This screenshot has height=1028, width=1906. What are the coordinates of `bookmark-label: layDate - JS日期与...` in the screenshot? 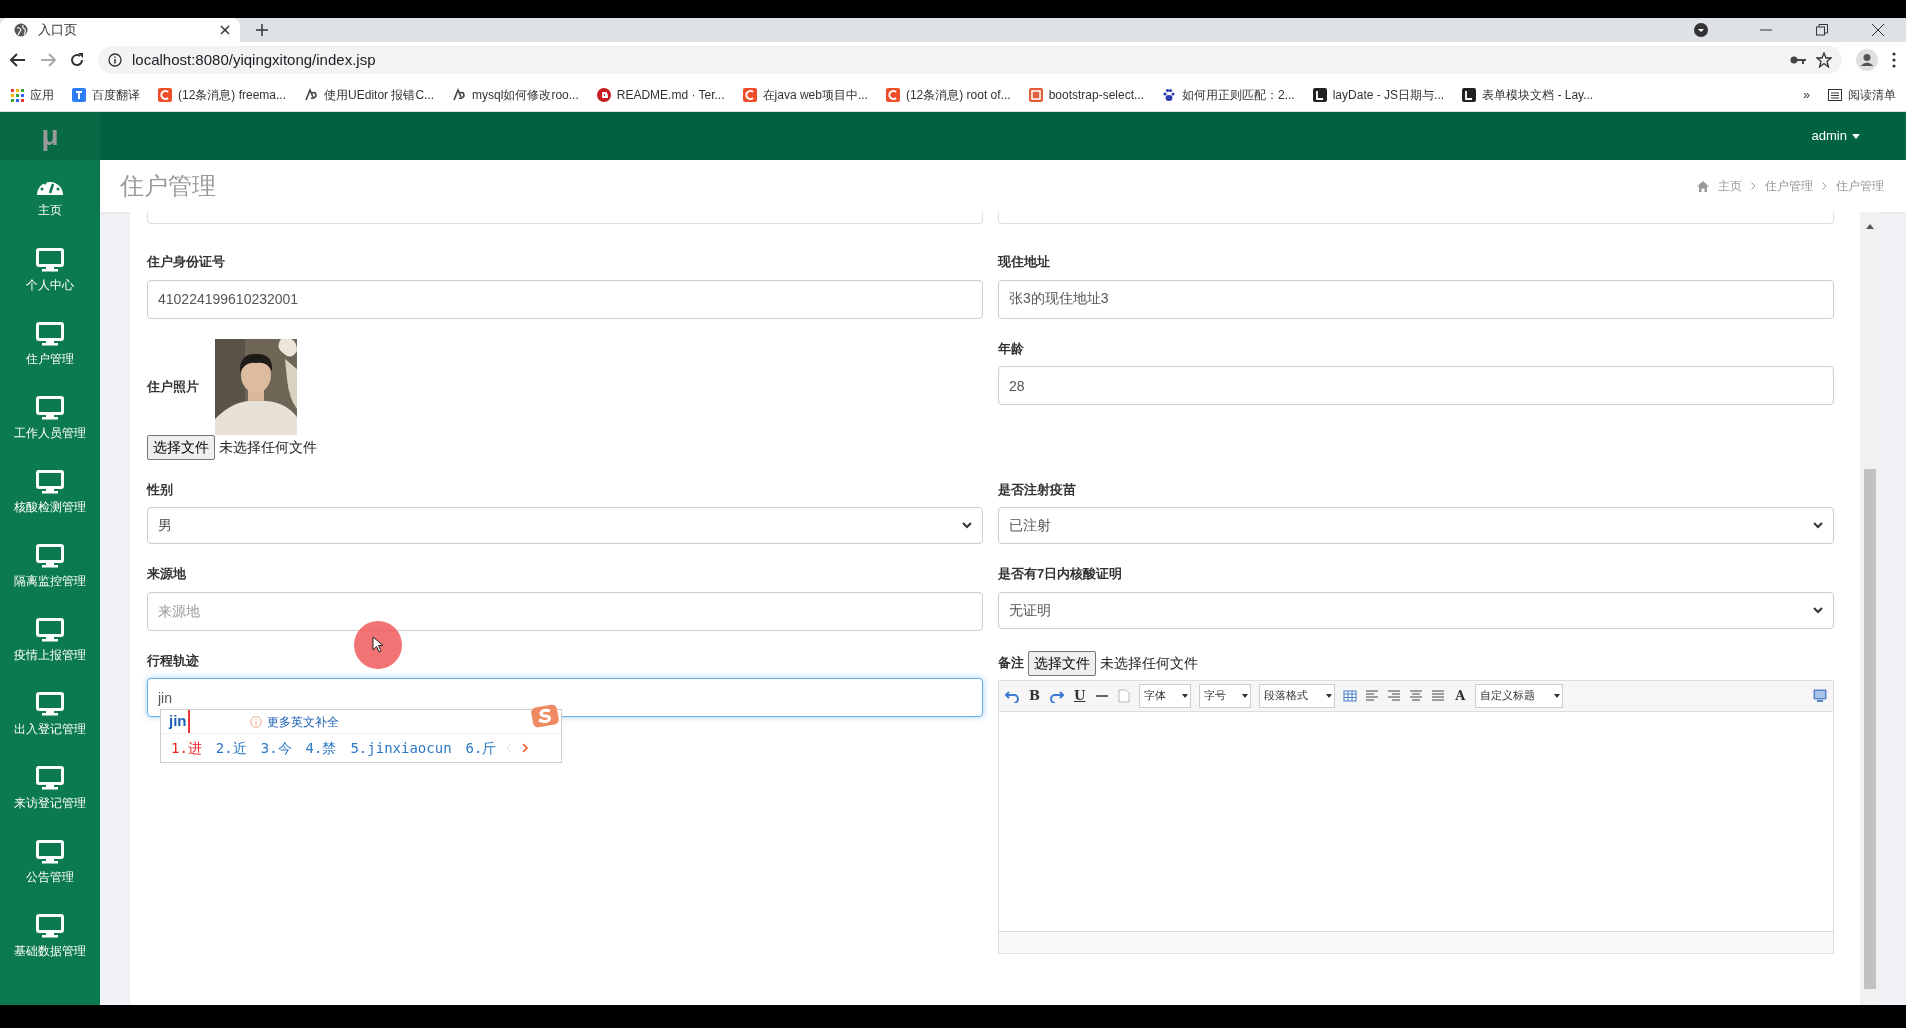 It's located at (1388, 95).